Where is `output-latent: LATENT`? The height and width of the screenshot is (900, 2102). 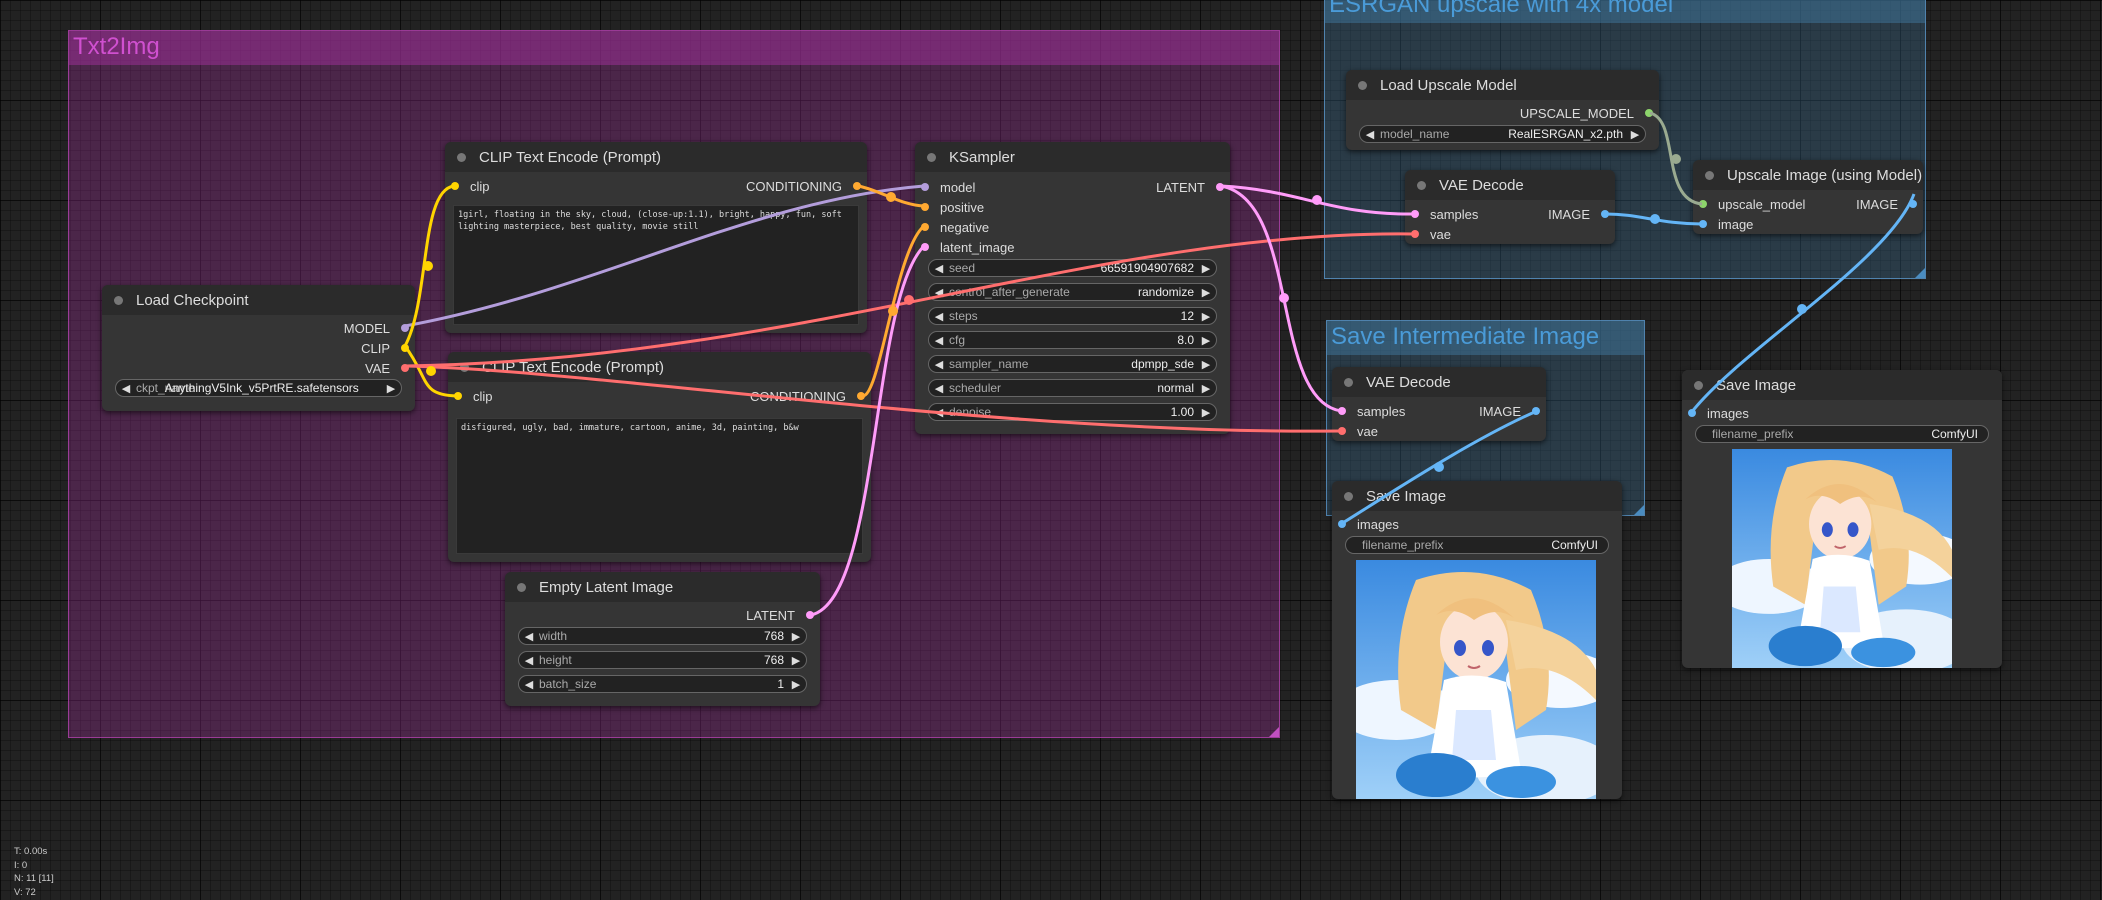
output-latent: LATENT is located at coordinates (1190, 187).